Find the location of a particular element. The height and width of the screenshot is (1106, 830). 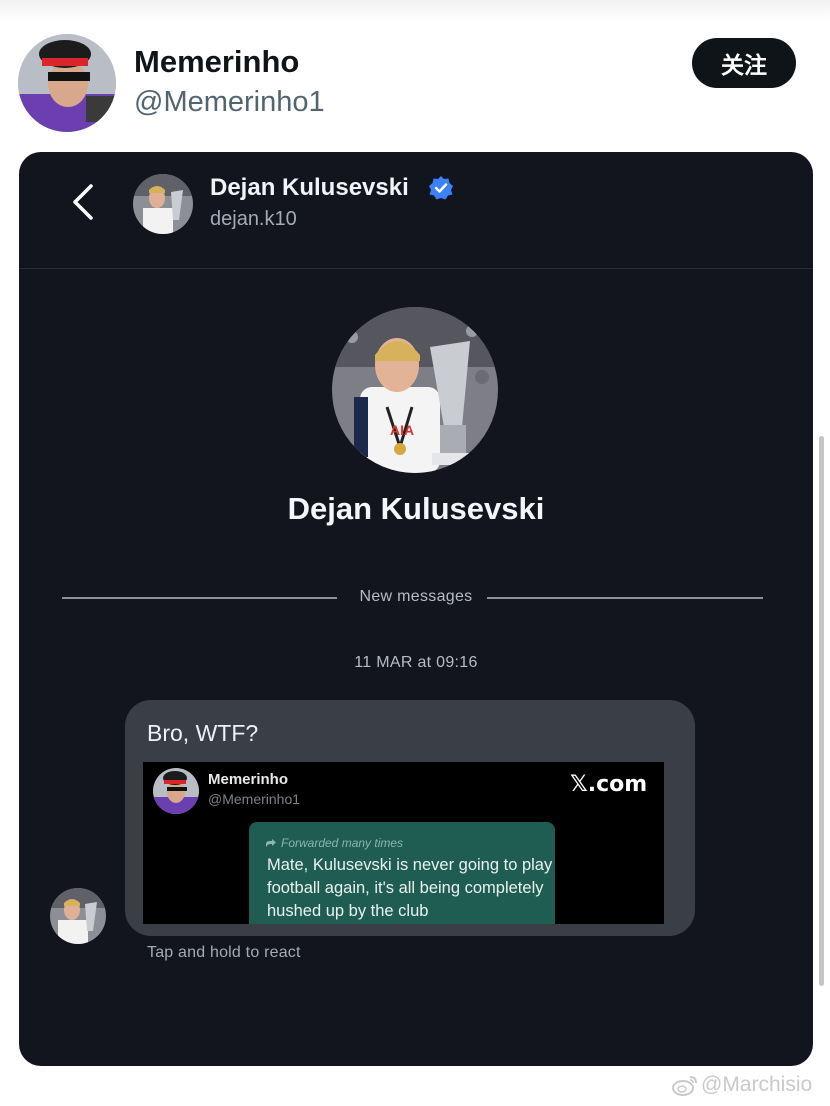

verified-icon is located at coordinates (441, 188).